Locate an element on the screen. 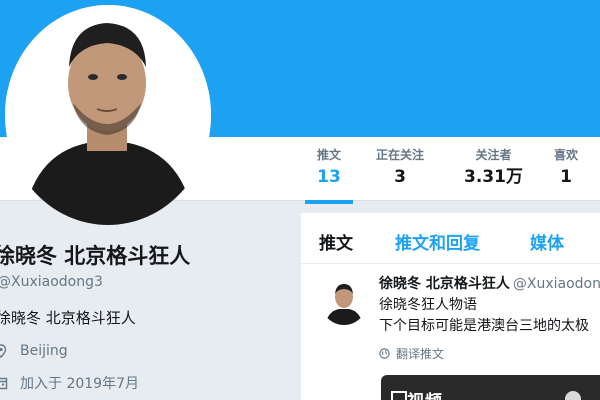 This screenshot has height=400, width=600. tweet-header: 徐晓冬 北京格斗狂人@Xuxiaodong3 is located at coordinates (489, 283).